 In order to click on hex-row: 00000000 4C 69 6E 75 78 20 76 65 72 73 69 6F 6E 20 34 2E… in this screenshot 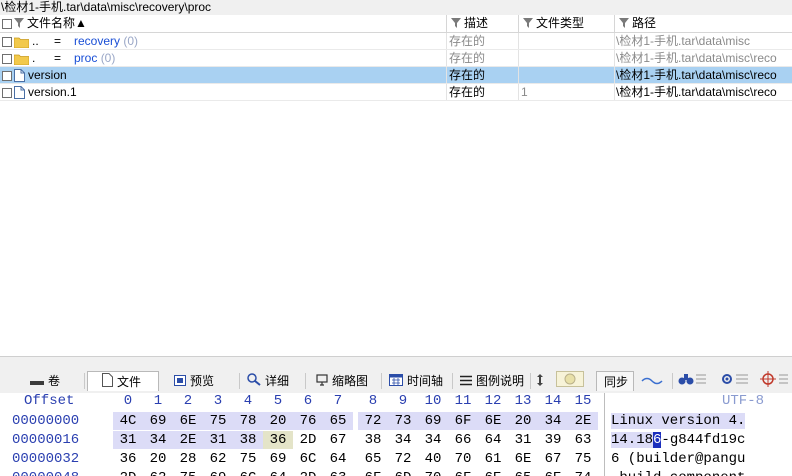, I will do `click(396, 421)`.